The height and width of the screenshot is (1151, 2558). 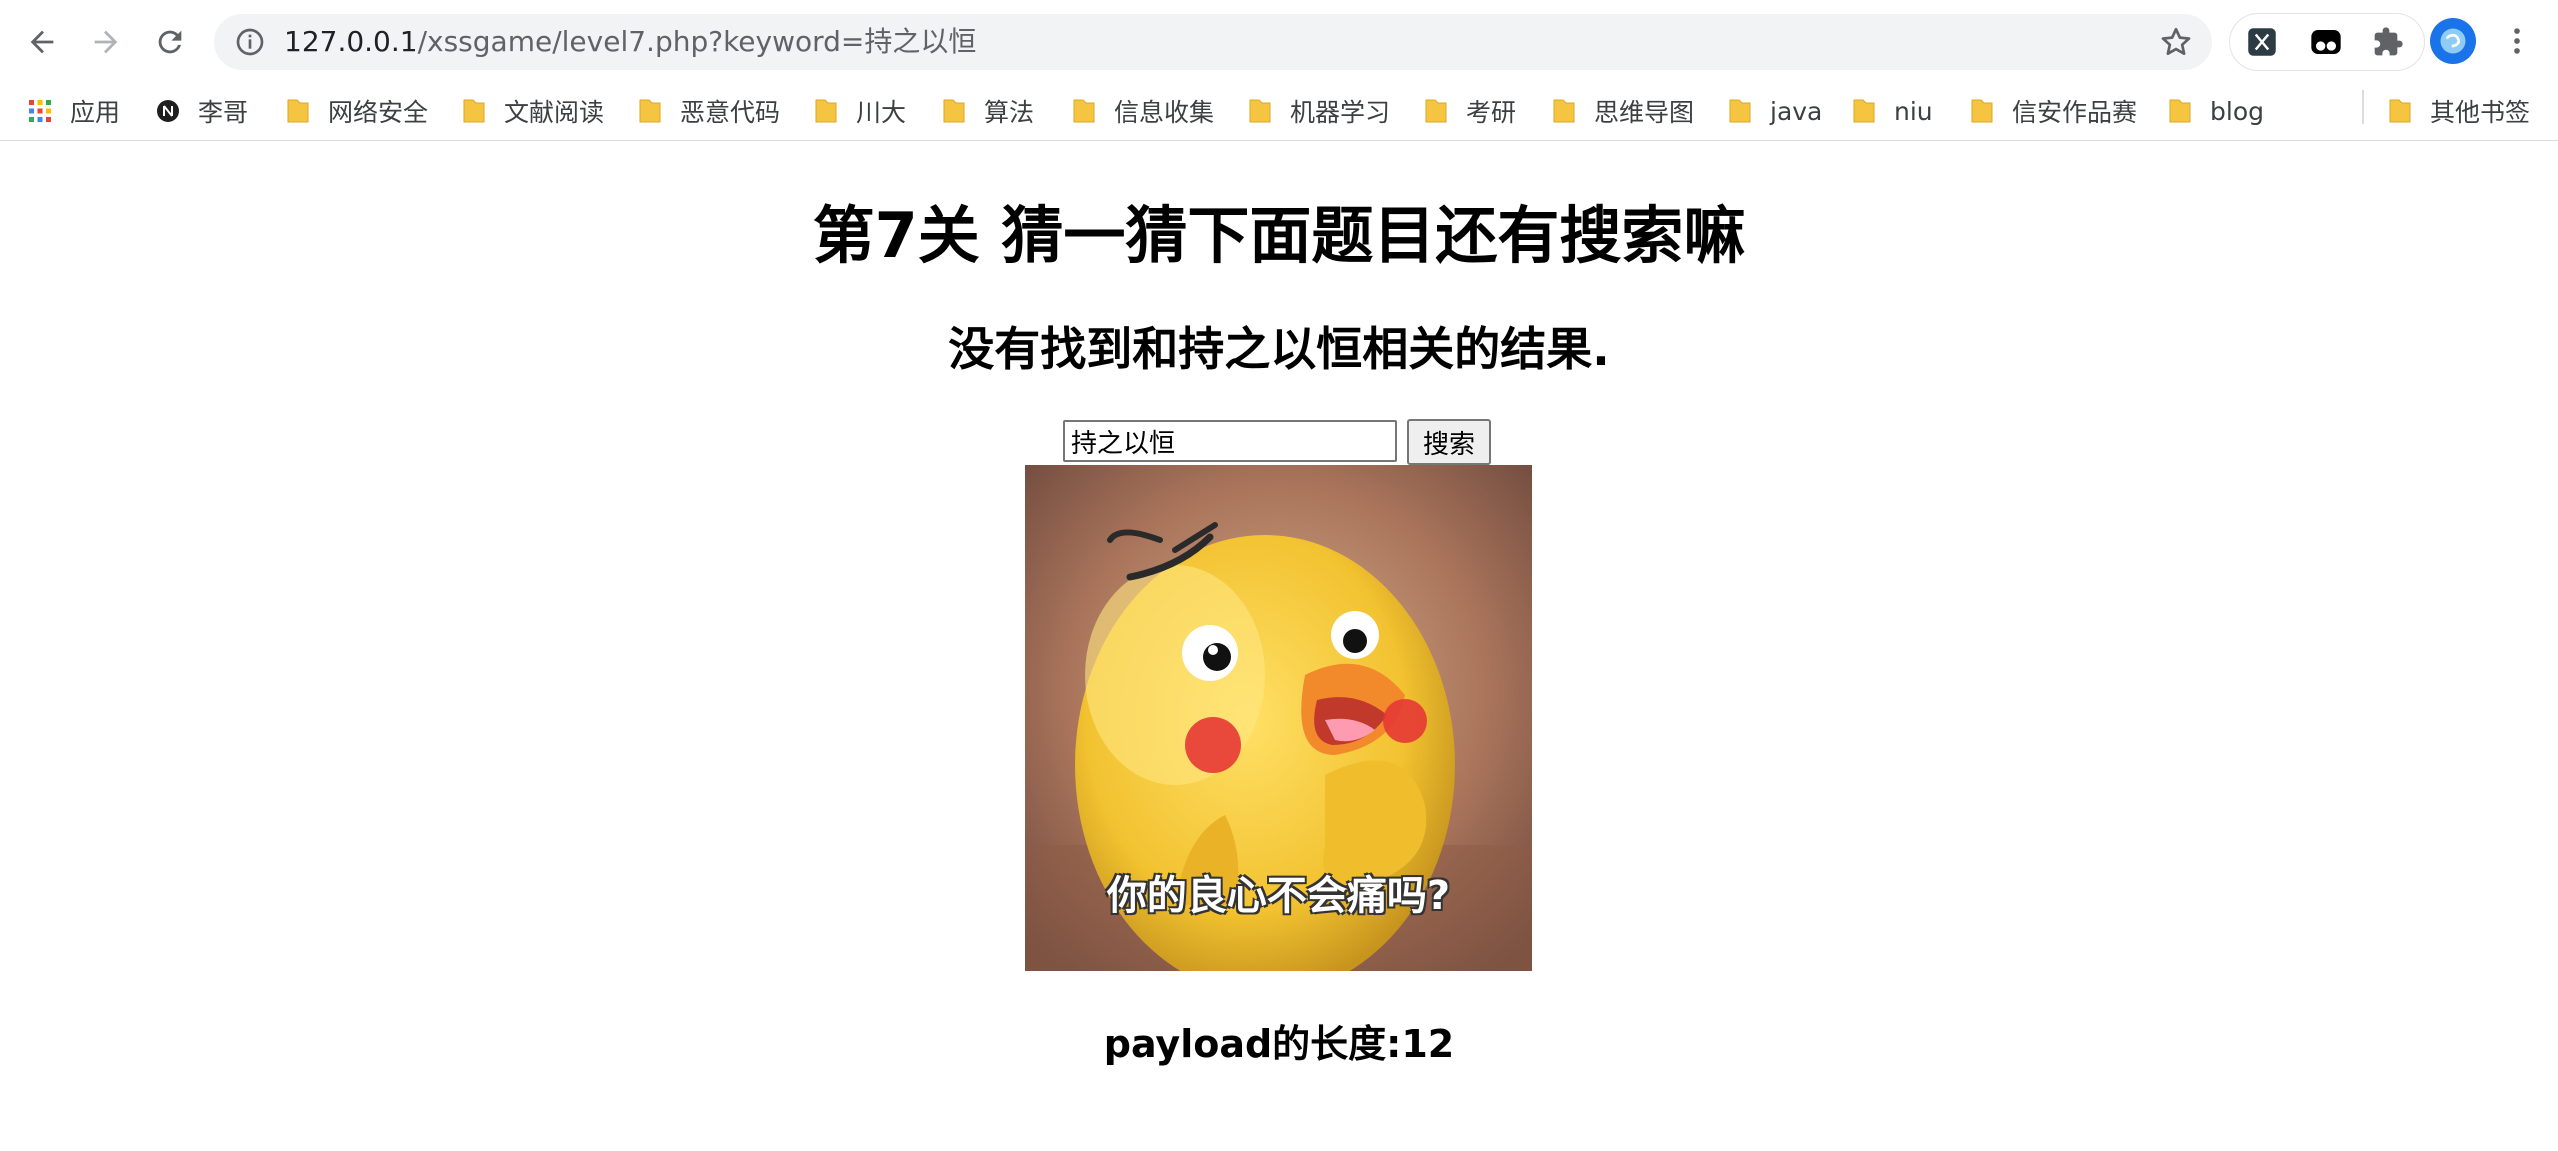 I want to click on bookmark-label: 考研, so click(x=1491, y=112).